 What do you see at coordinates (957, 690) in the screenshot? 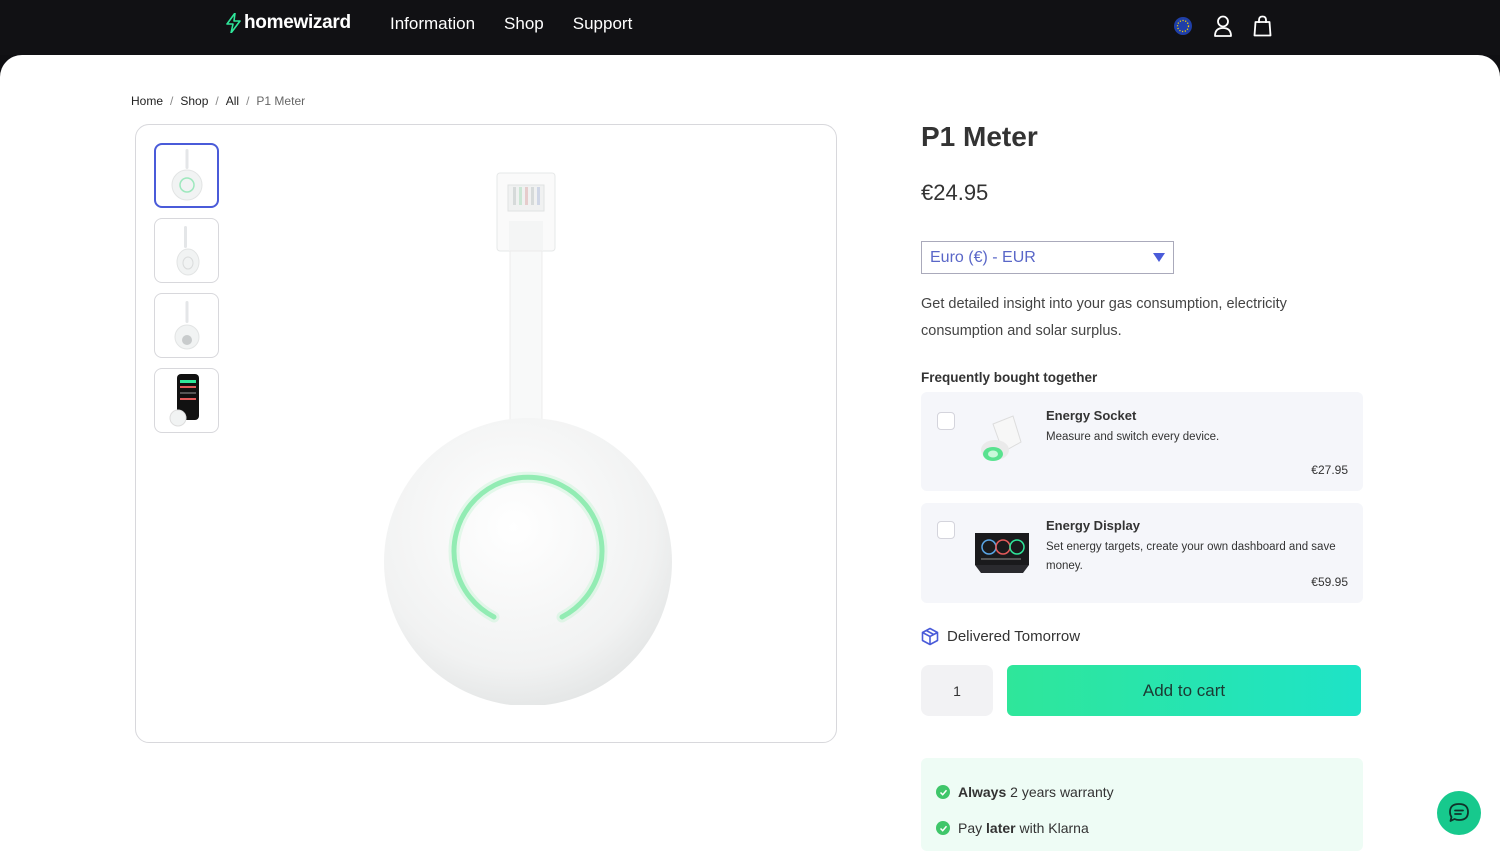
I see `quantity-input: 1` at bounding box center [957, 690].